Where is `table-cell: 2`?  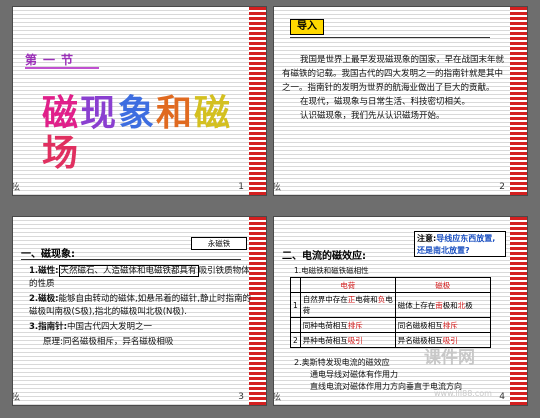 table-cell: 2 is located at coordinates (295, 340).